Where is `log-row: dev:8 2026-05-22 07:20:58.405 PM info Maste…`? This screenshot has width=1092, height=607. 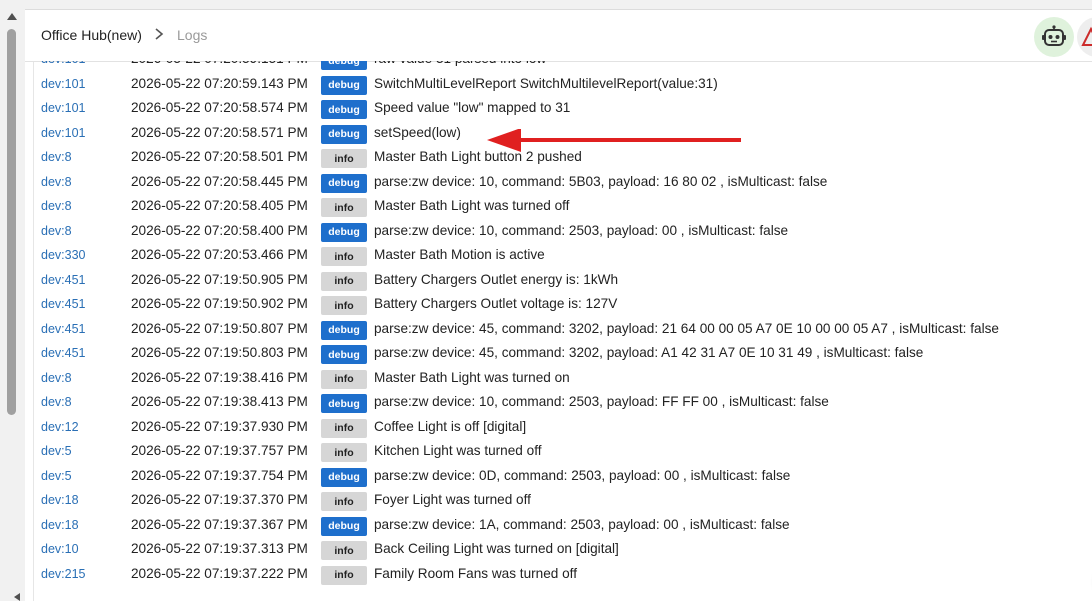
log-row: dev:8 2026-05-22 07:20:58.405 PM info Maste… is located at coordinates (558, 207).